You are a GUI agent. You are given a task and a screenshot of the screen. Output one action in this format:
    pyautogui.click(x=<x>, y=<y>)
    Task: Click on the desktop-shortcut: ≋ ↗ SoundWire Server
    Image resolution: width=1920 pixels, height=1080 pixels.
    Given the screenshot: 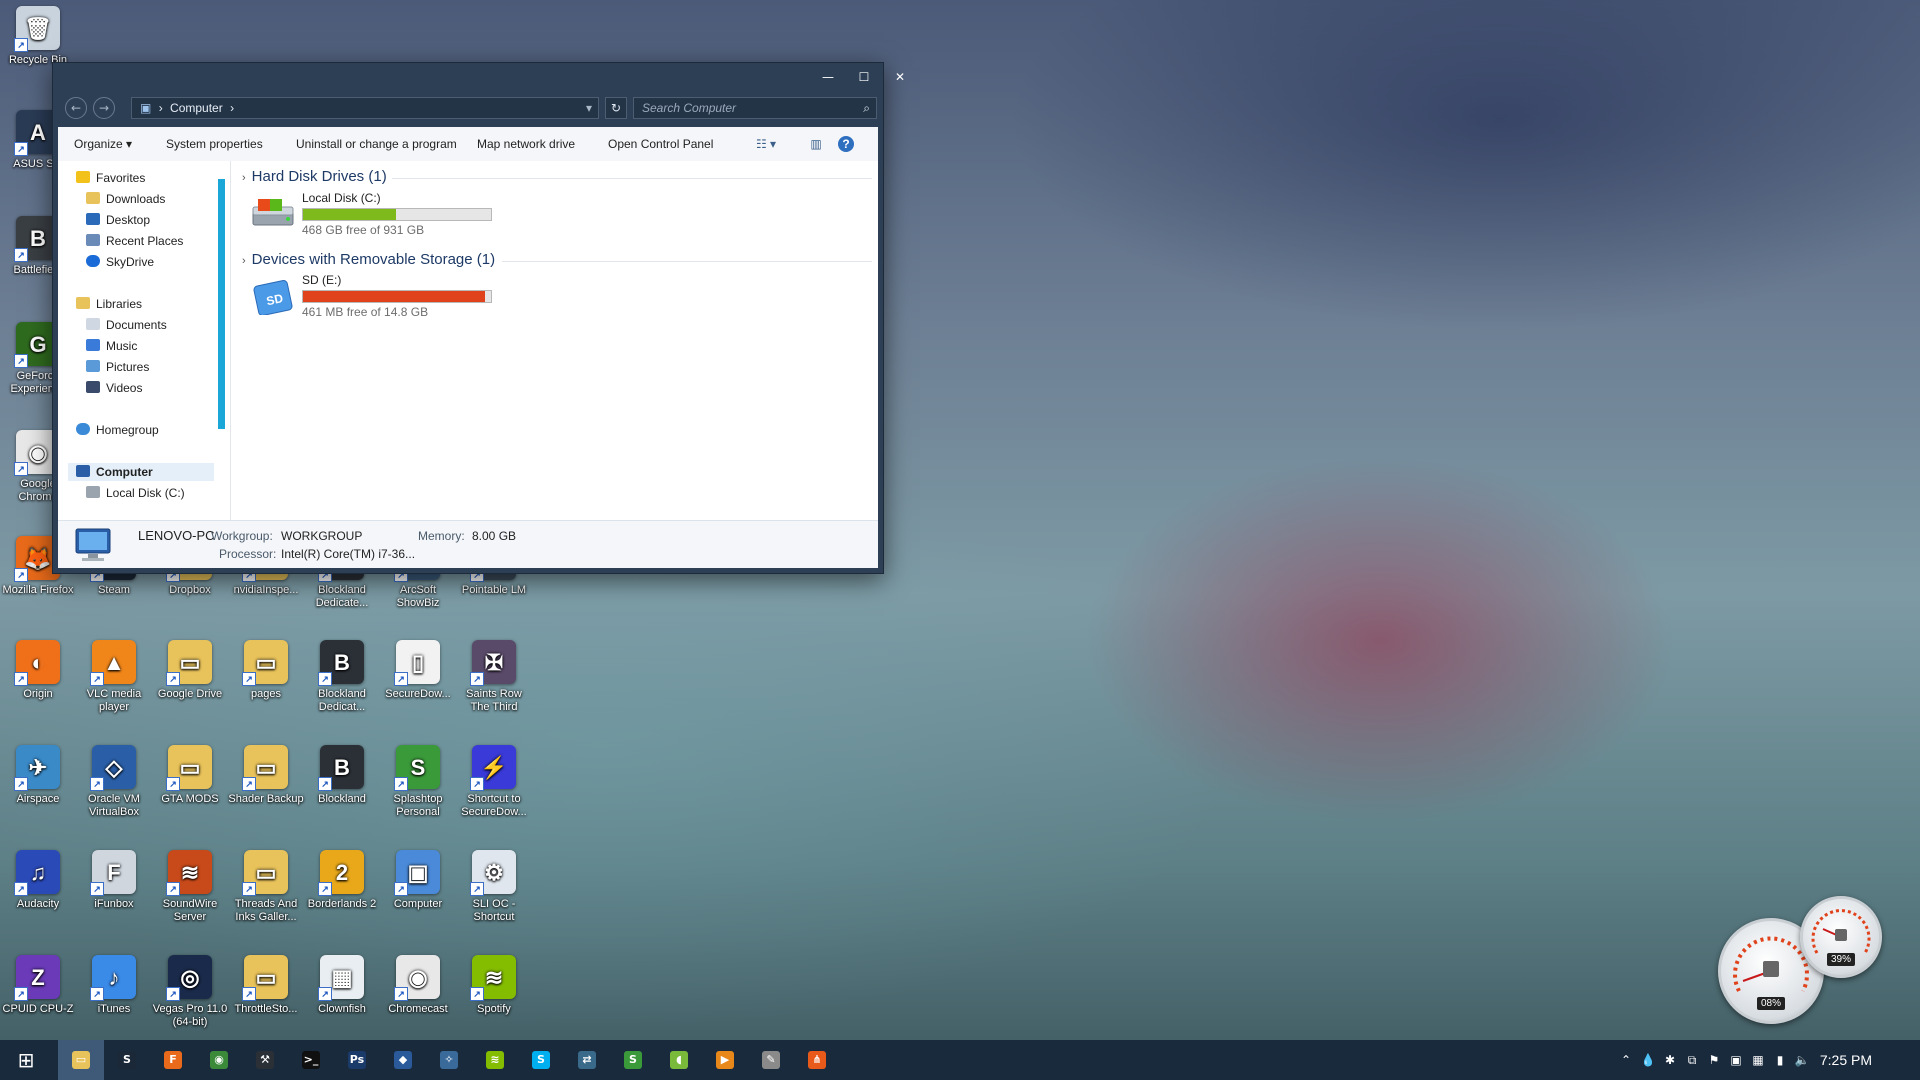 What is the action you would take?
    pyautogui.click(x=190, y=887)
    